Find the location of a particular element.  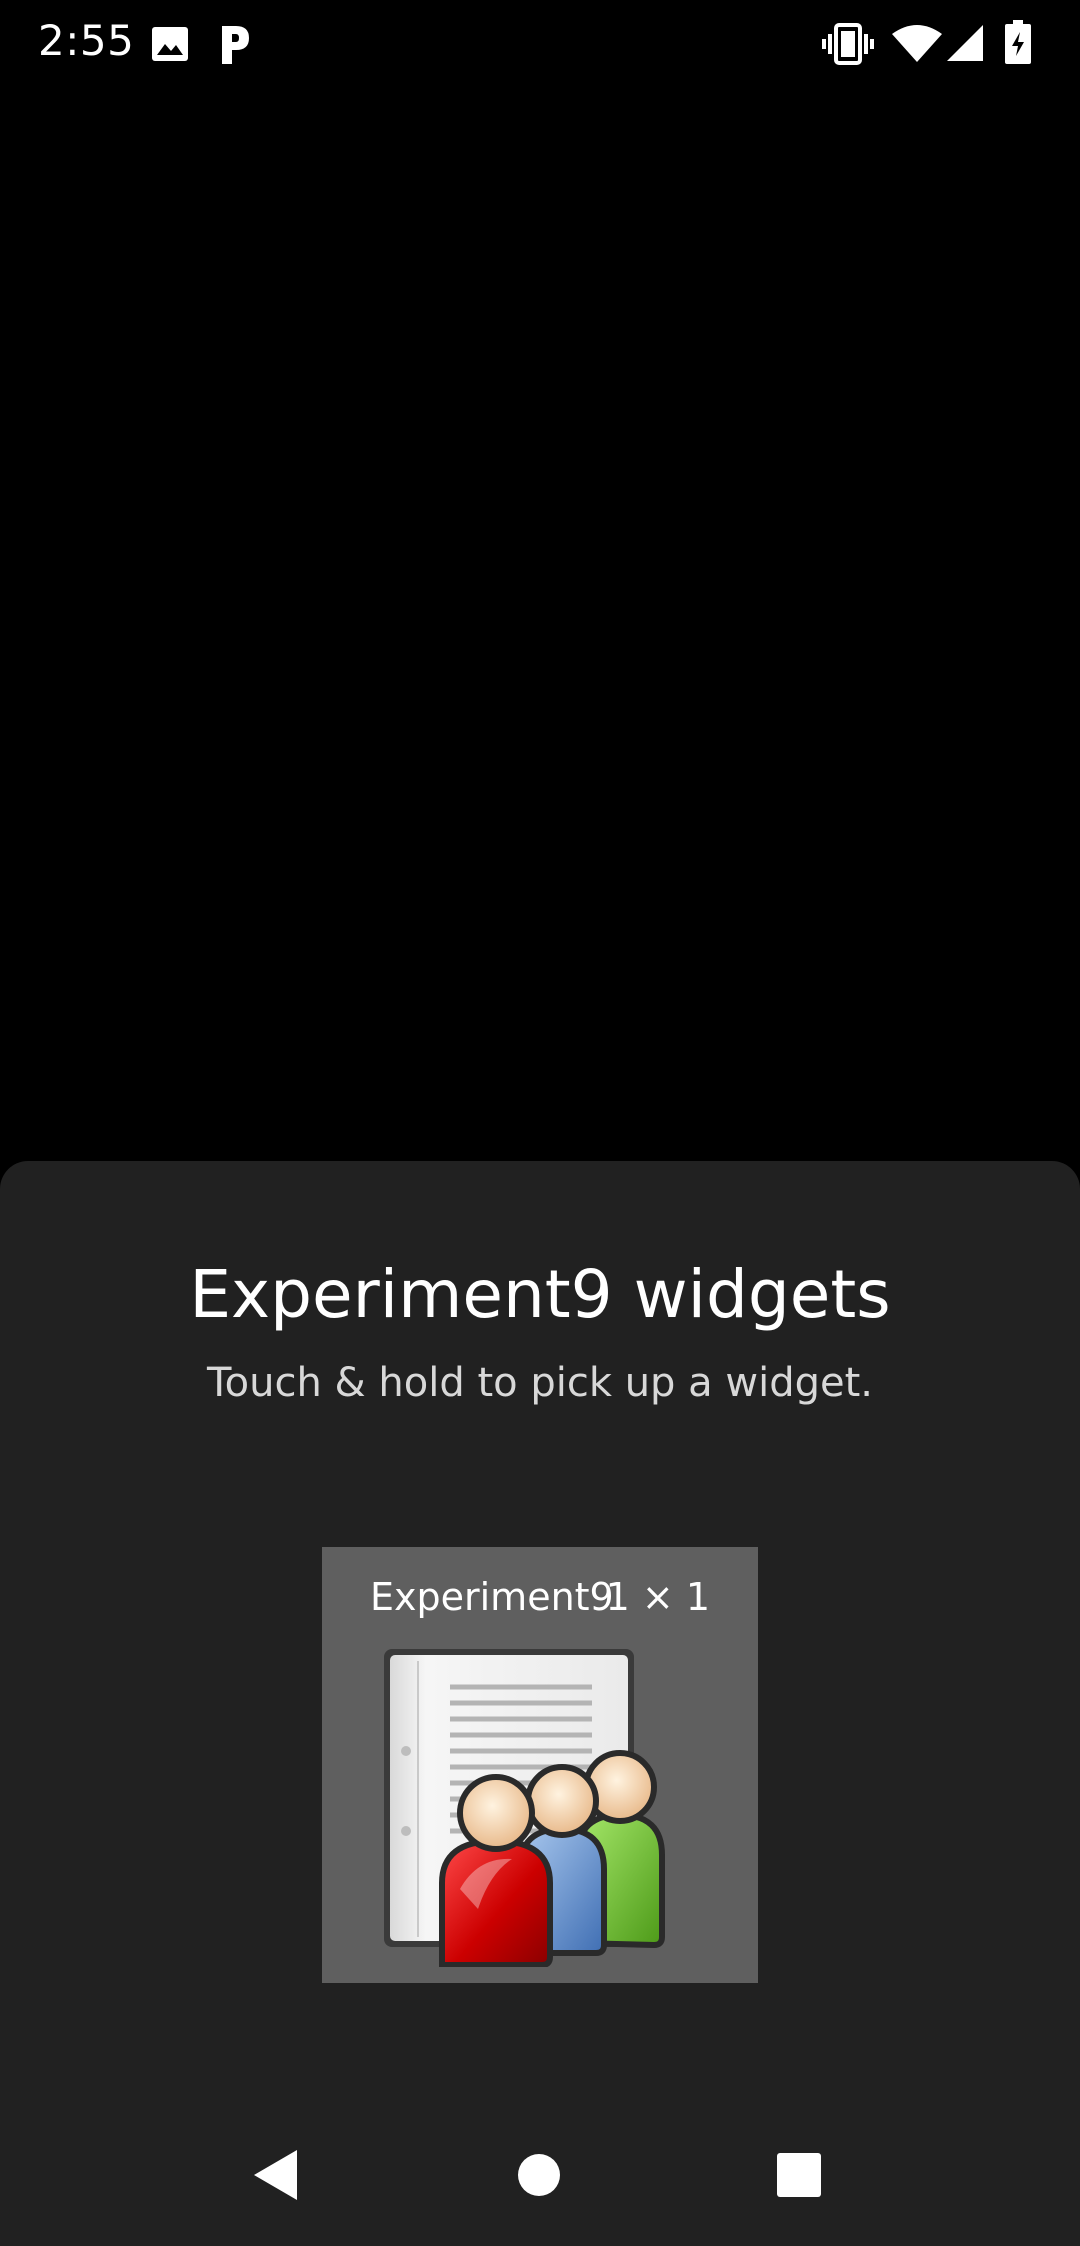

recents-button is located at coordinates (799, 2175).